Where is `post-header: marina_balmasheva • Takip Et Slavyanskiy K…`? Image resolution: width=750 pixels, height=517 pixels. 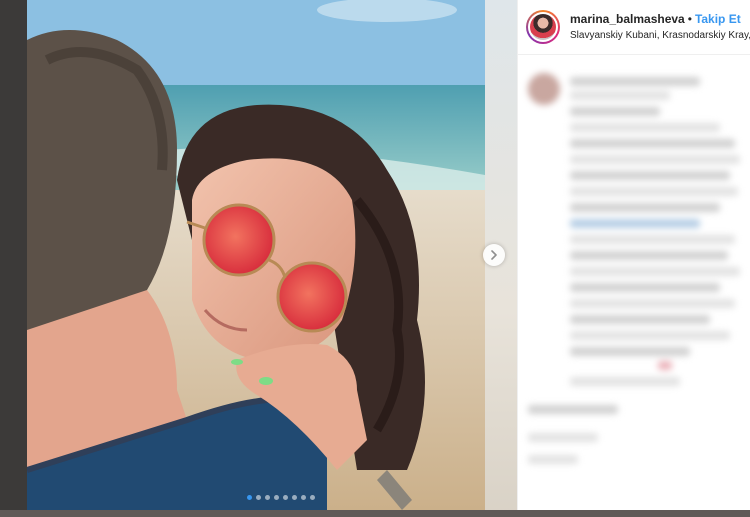 post-header: marina_balmasheva • Takip Et Slavyanskiy K… is located at coordinates (634, 27).